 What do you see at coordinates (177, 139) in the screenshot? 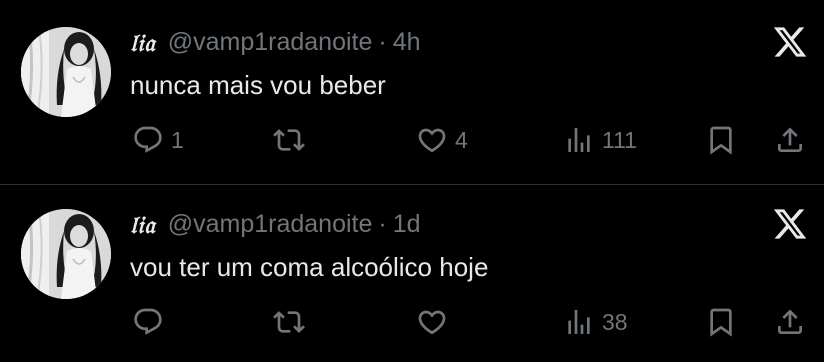
I see `reply-count: 1` at bounding box center [177, 139].